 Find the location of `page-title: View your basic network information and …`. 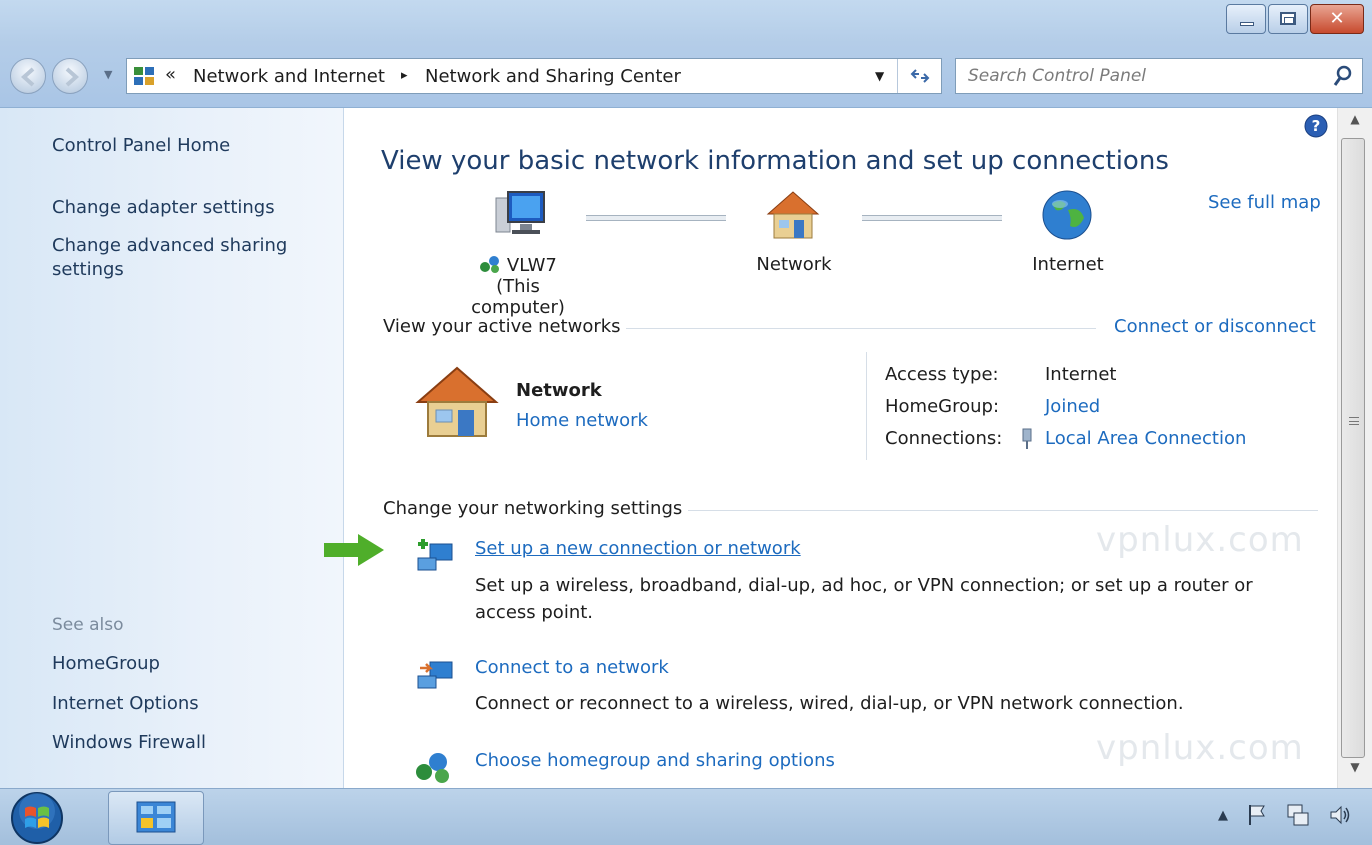

page-title: View your basic network information and … is located at coordinates (775, 161).